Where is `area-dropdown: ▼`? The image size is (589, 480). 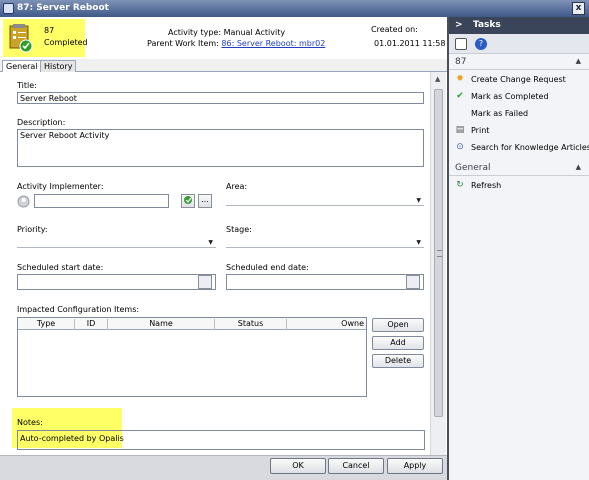
area-dropdown: ▼ is located at coordinates (325, 200).